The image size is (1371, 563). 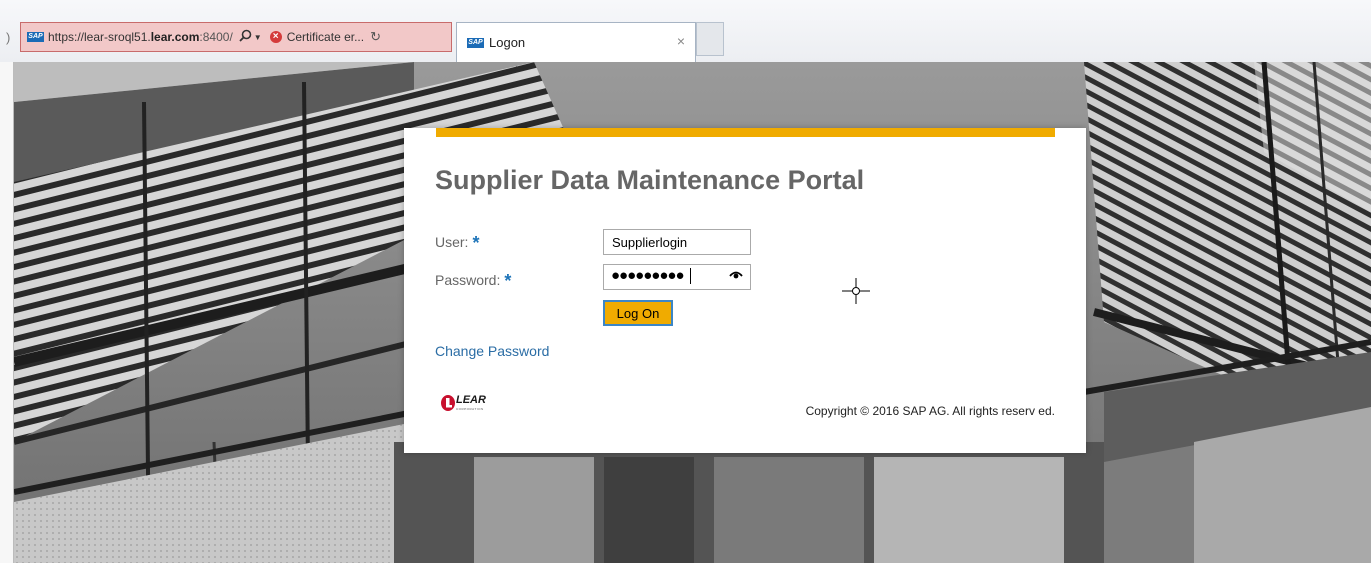 I want to click on user-field, so click(x=677, y=242).